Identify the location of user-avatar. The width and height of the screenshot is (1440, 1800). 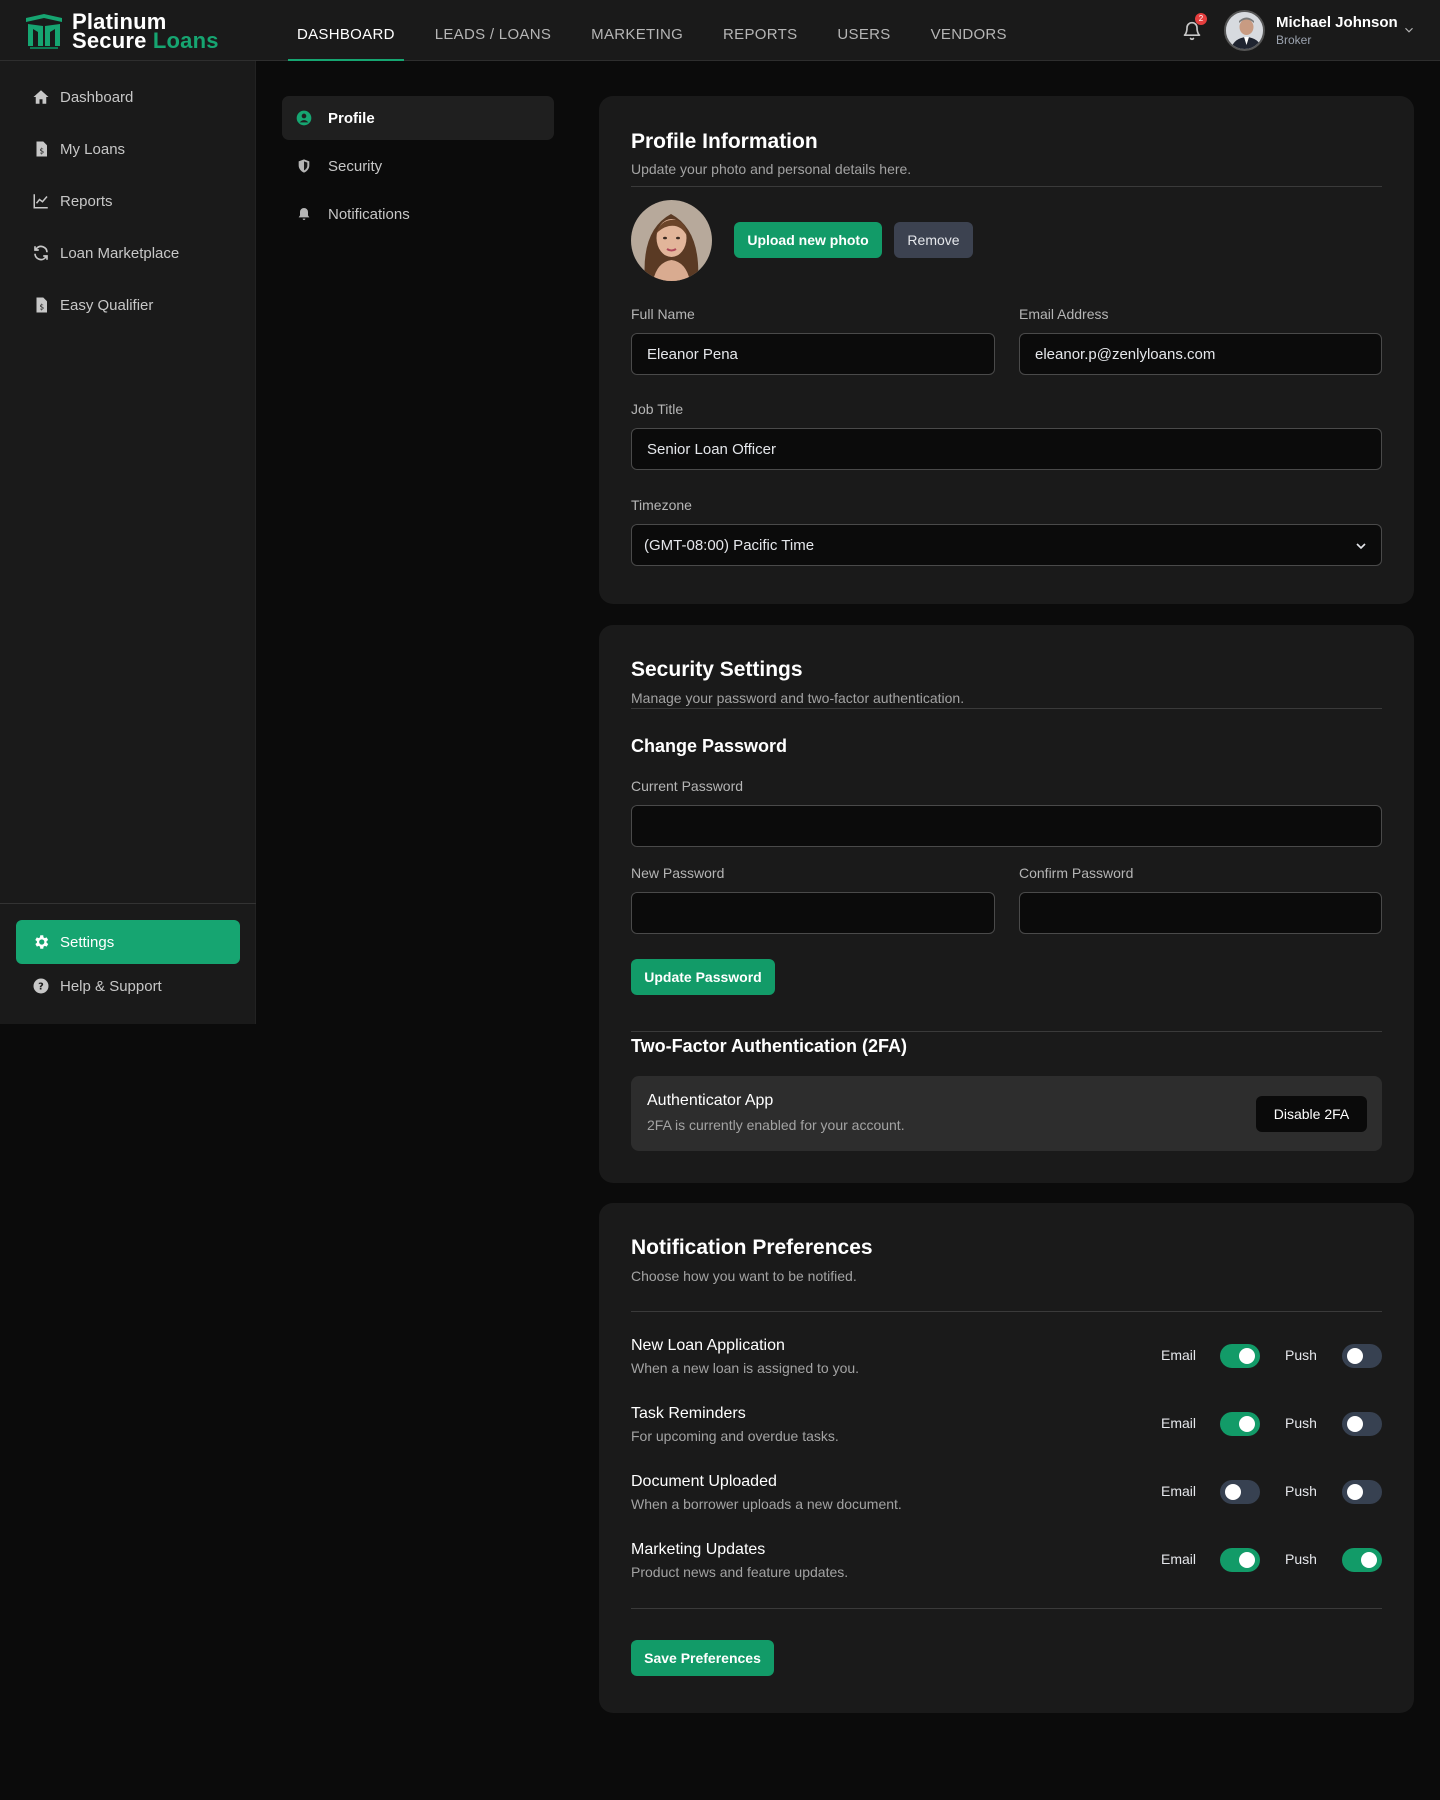
(1244, 30).